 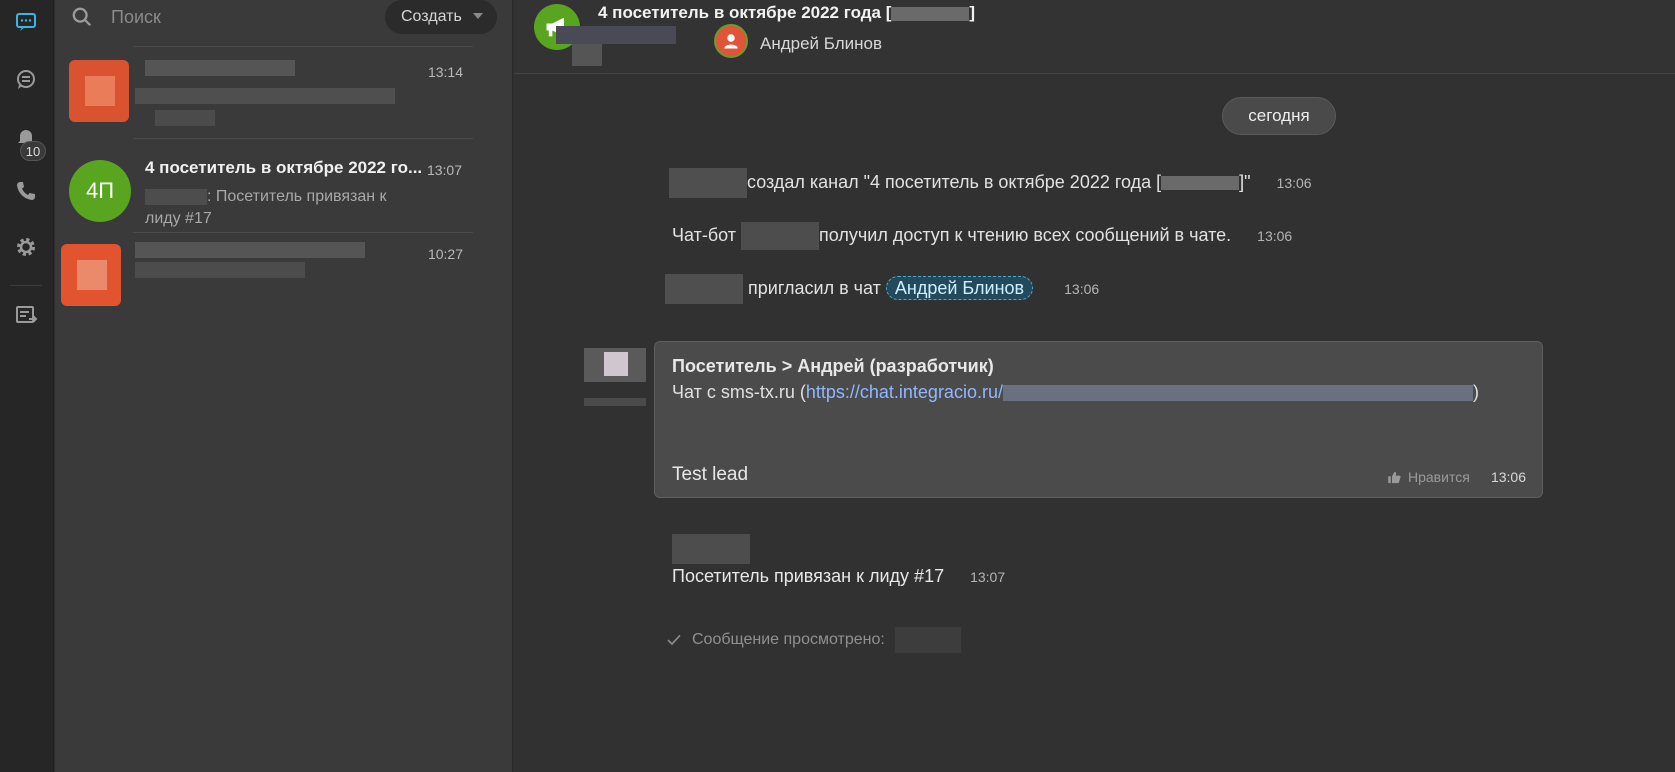 I want to click on member-avatar, so click(x=731, y=41).